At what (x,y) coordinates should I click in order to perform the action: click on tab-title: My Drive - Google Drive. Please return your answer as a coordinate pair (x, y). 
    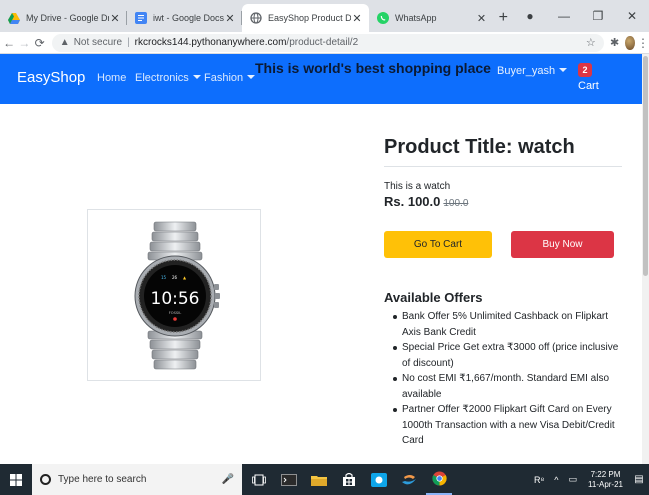
    Looking at the image, I should click on (67, 18).